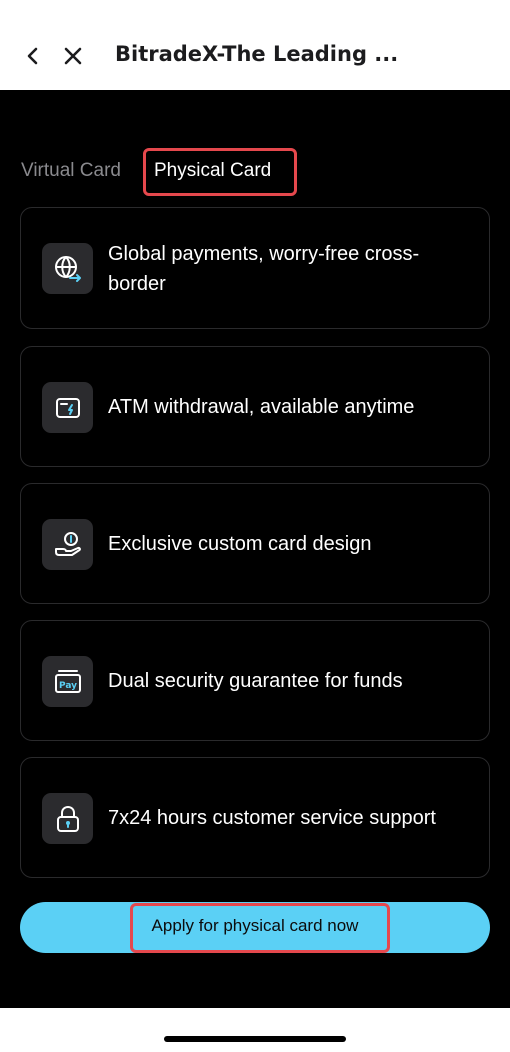  I want to click on close-icon, so click(73, 56).